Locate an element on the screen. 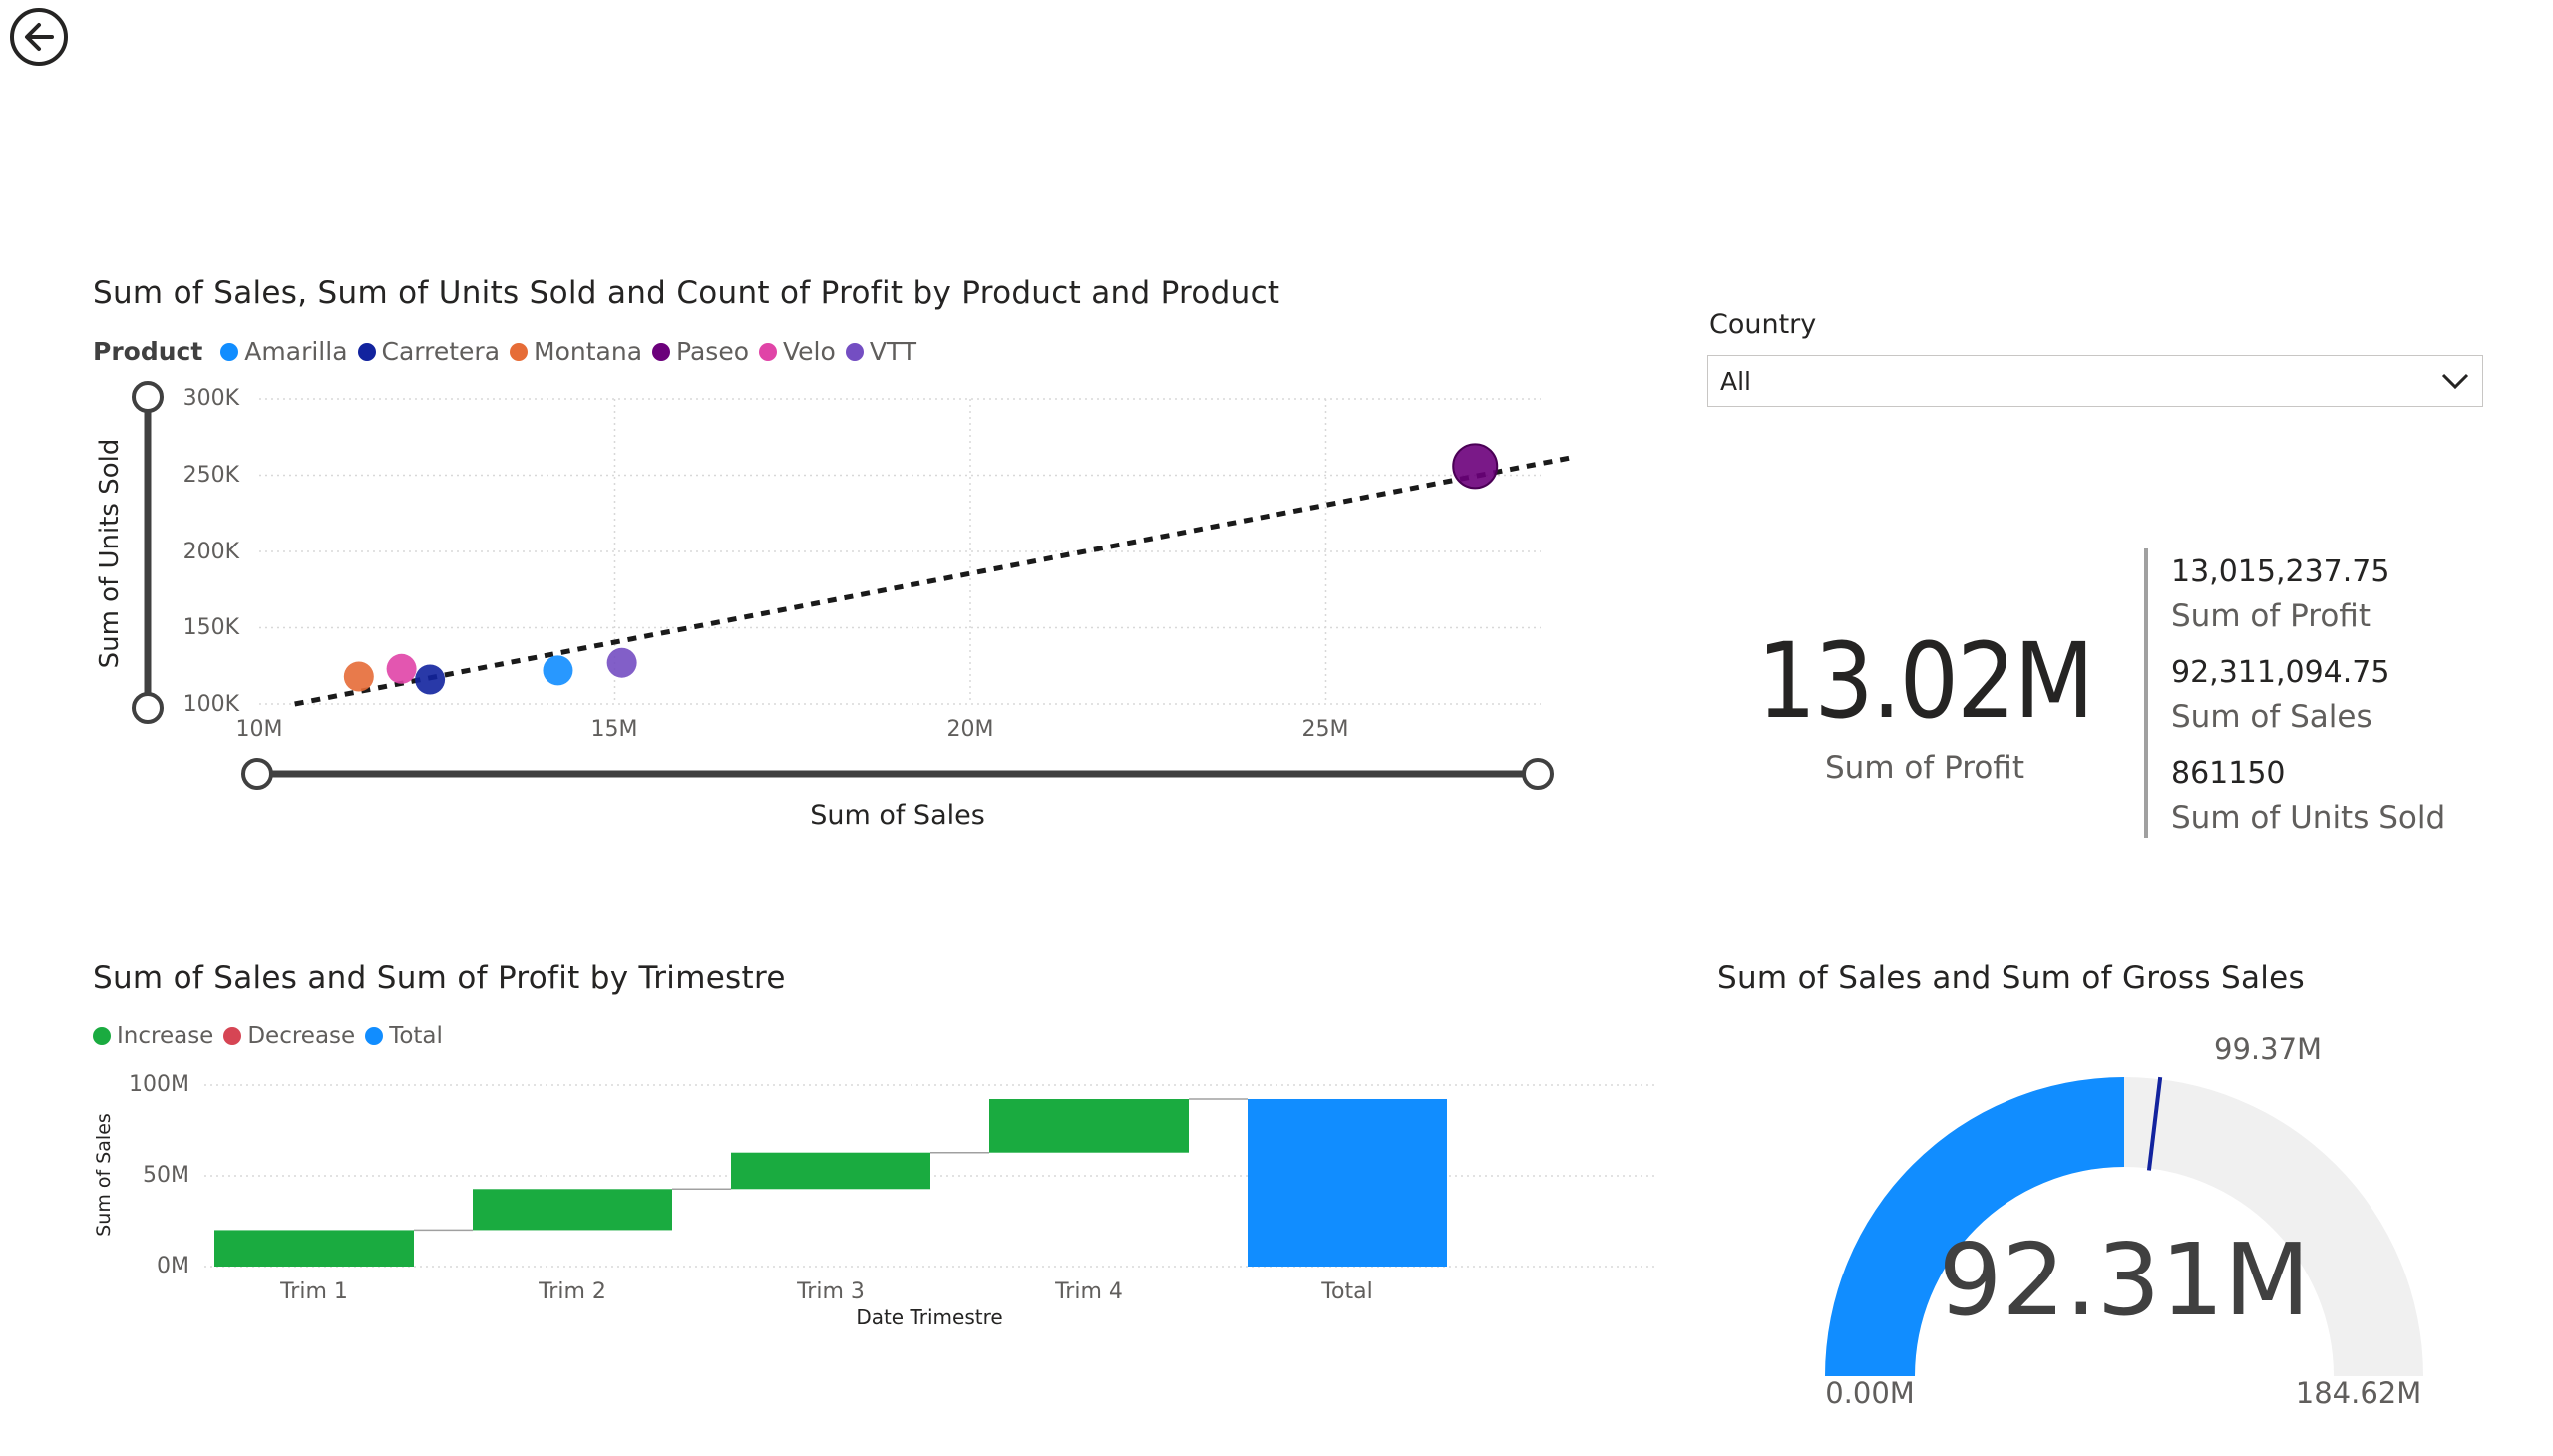 The height and width of the screenshot is (1456, 2553). waterfall-legend: Increase Decrease Total is located at coordinates (273, 1036).